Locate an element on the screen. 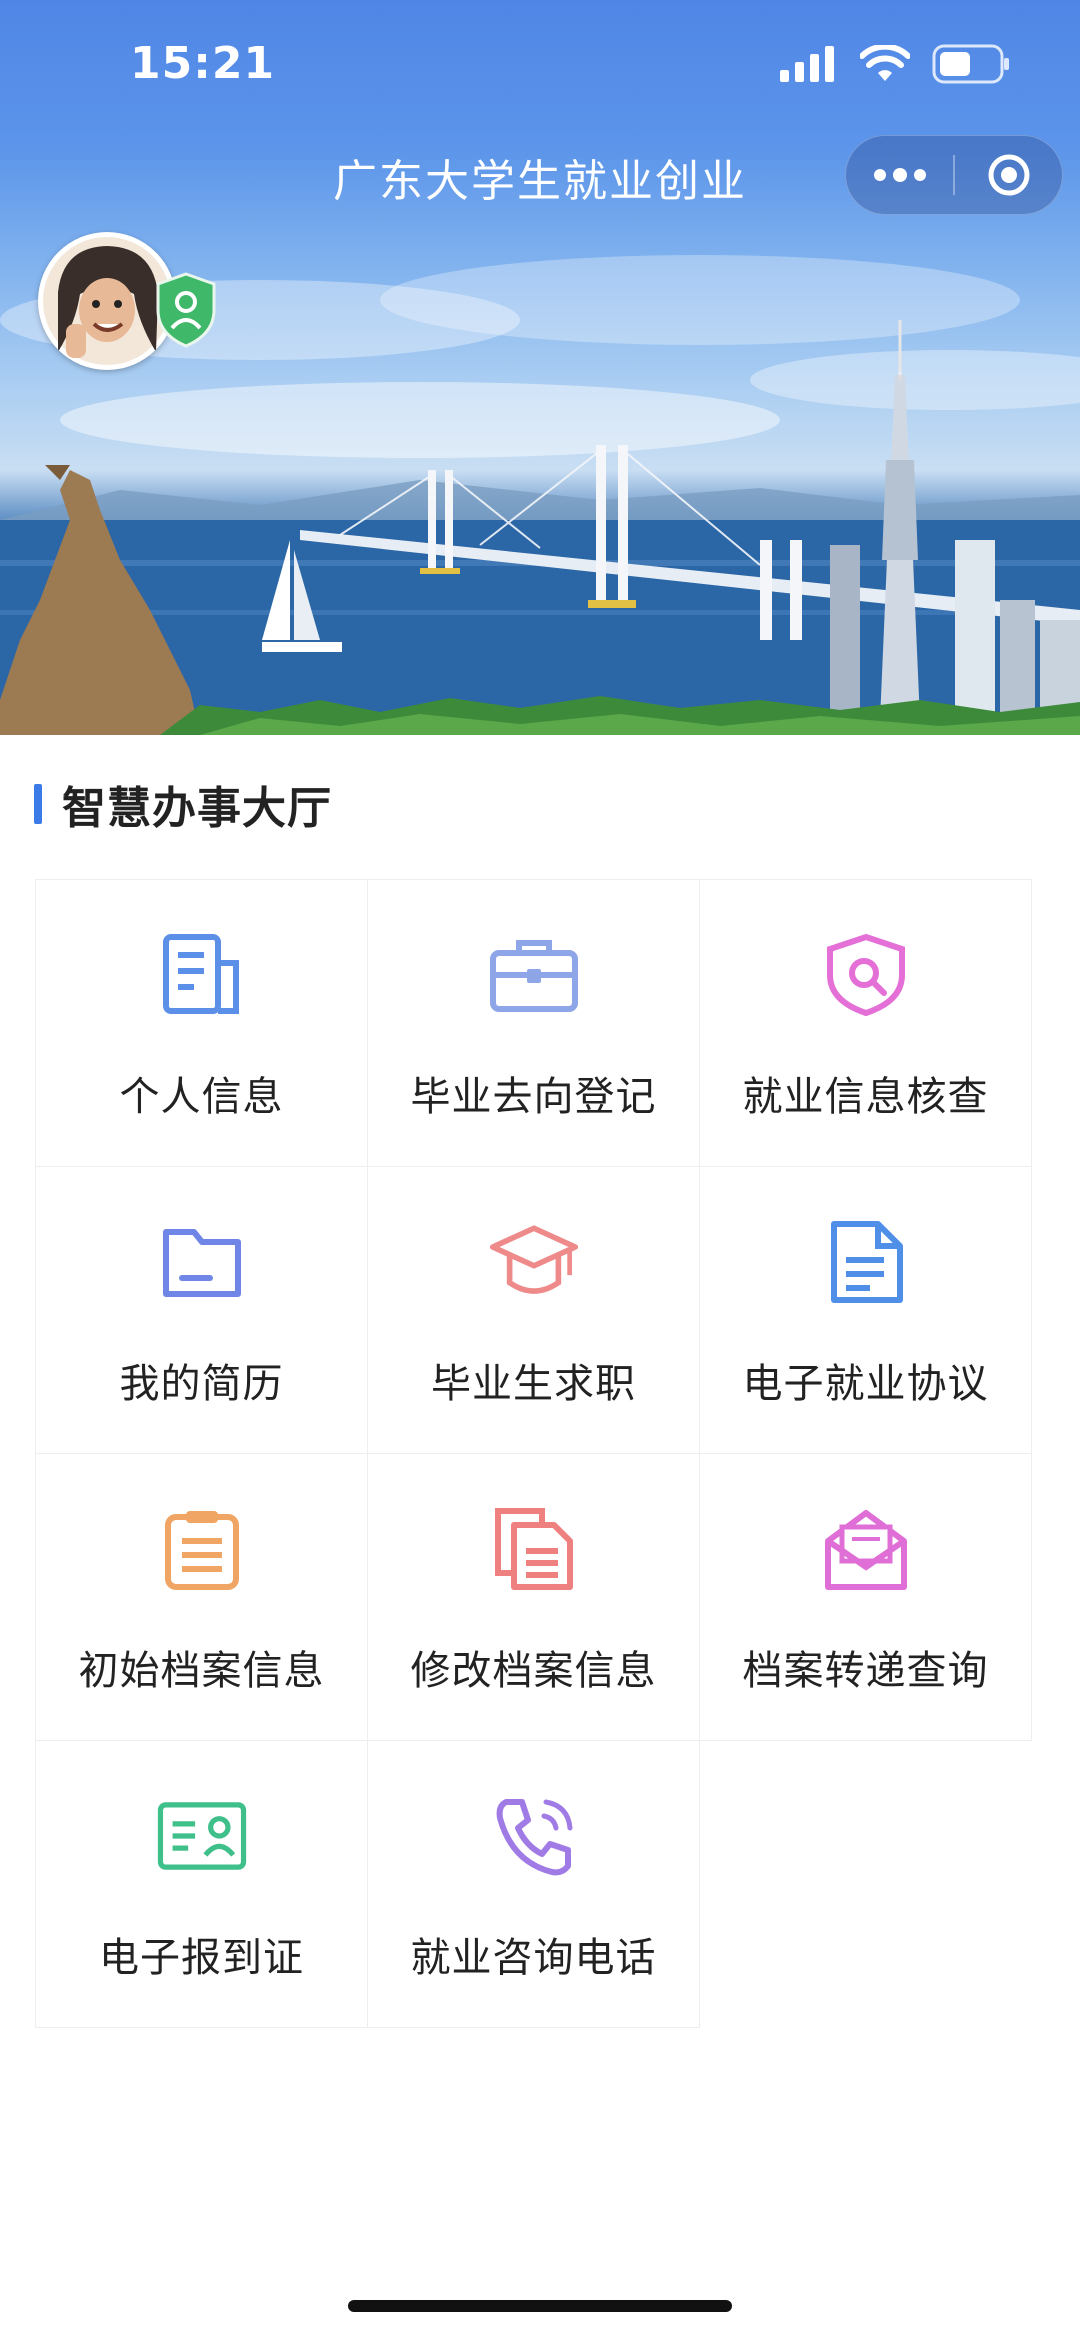 This screenshot has height=2336, width=1080. service-job-search: 毕业生求职 is located at coordinates (533, 1310).